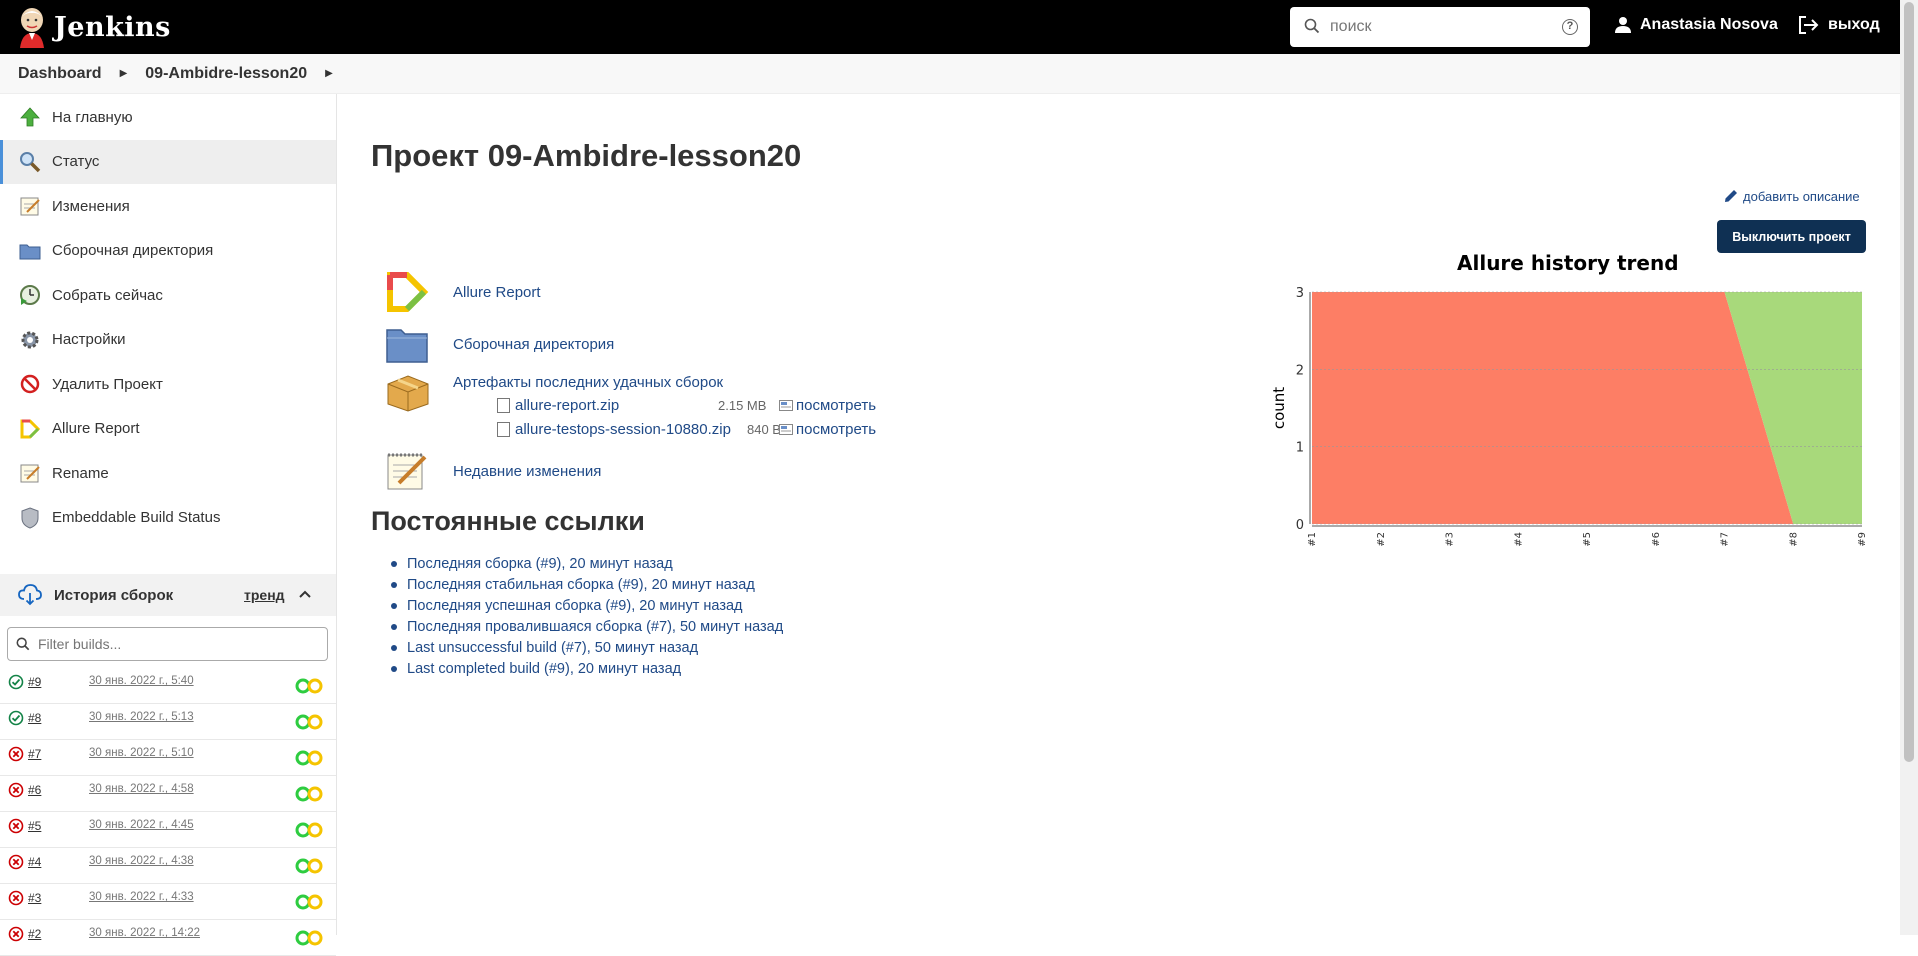  I want to click on allure-trend-chart: 0 1 2 3 #1 #2 #3 #4 #5 #6 #7 #8 #9 count, so click(1568, 403).